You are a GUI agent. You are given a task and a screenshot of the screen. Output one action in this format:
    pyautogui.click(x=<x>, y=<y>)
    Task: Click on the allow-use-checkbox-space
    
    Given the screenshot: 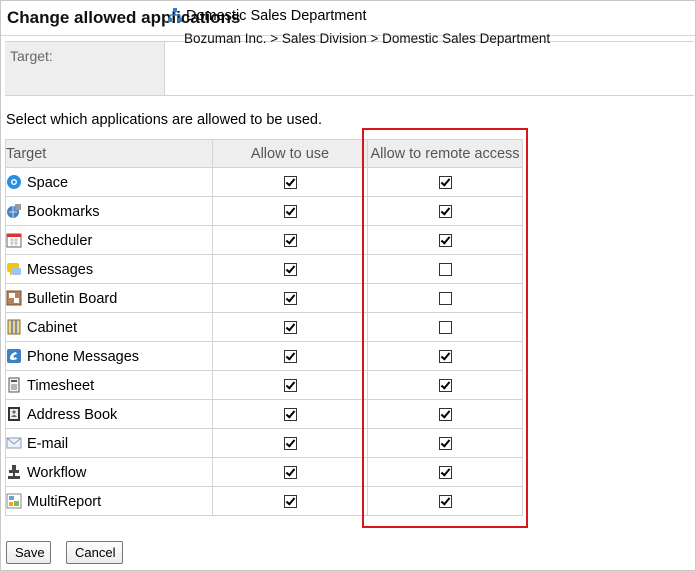 What is the action you would take?
    pyautogui.click(x=290, y=182)
    